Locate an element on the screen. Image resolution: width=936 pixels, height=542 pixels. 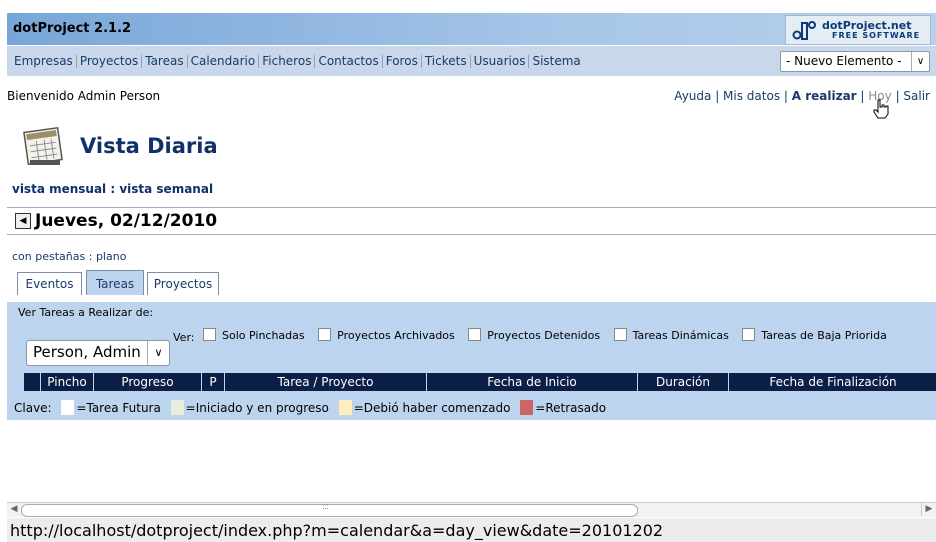
new-element-select: - Nuevo Elemento - ∨ is located at coordinates (855, 61).